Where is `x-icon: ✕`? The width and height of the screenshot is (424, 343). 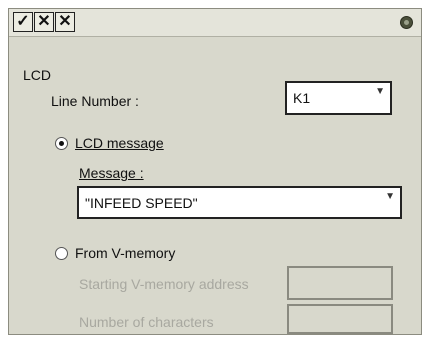 x-icon: ✕ is located at coordinates (44, 22).